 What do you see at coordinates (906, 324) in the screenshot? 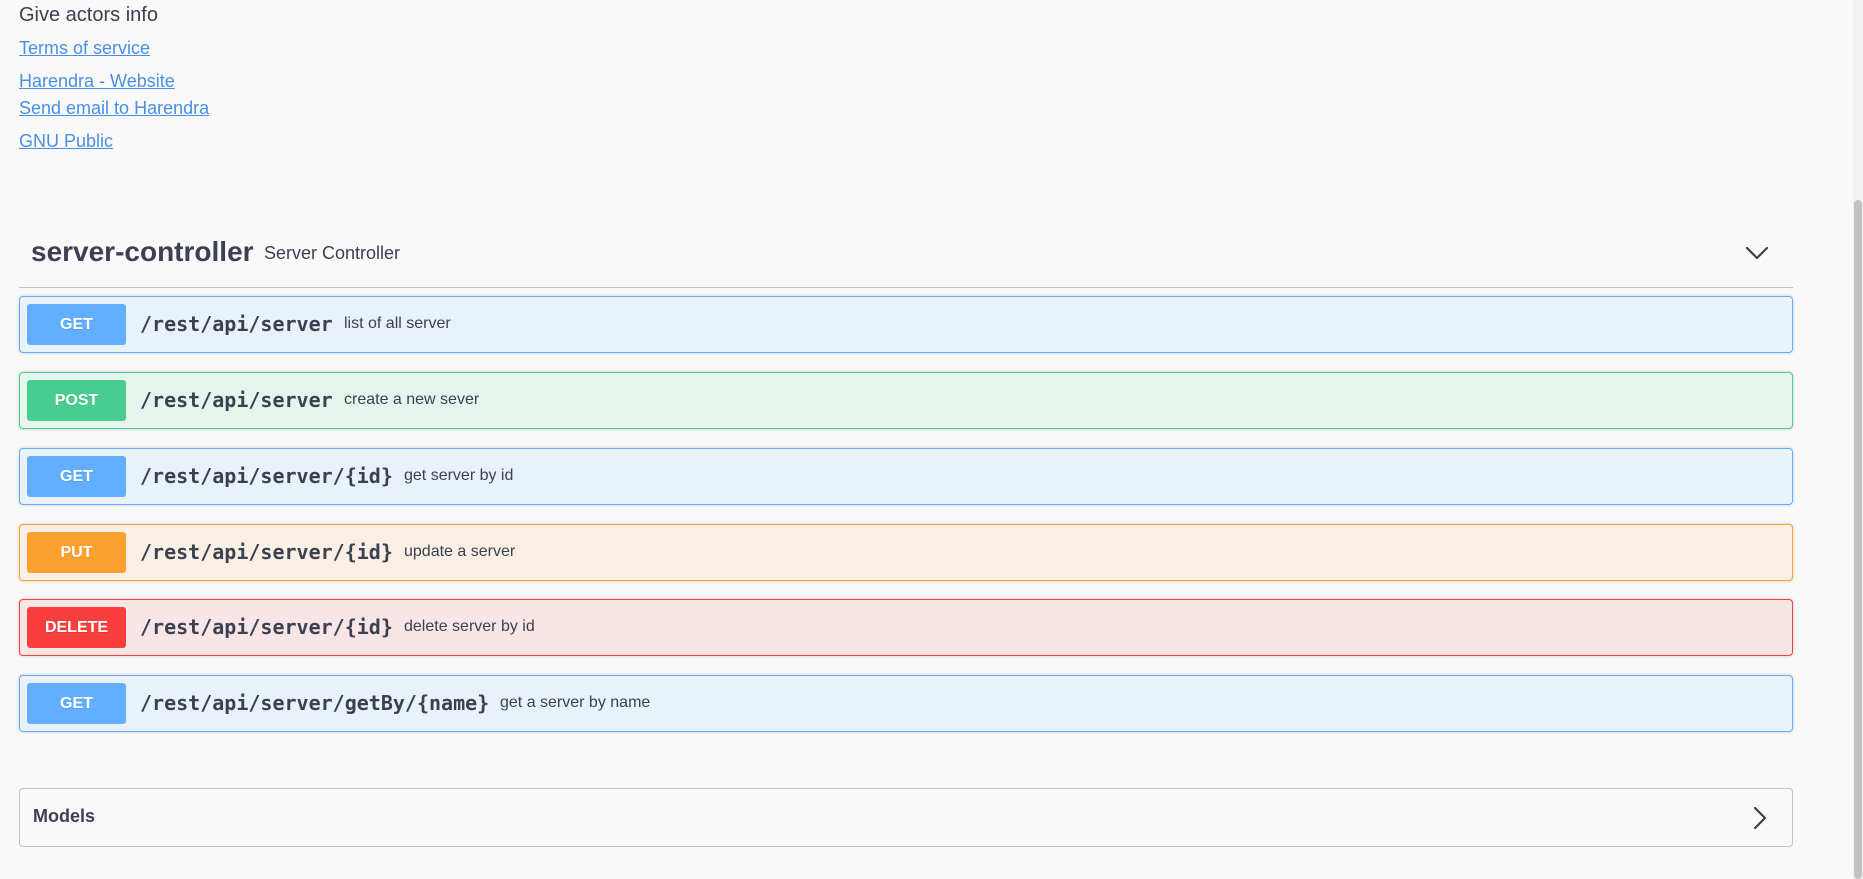
I see `operation-get-server-list: GET /rest/api/server list of all server` at bounding box center [906, 324].